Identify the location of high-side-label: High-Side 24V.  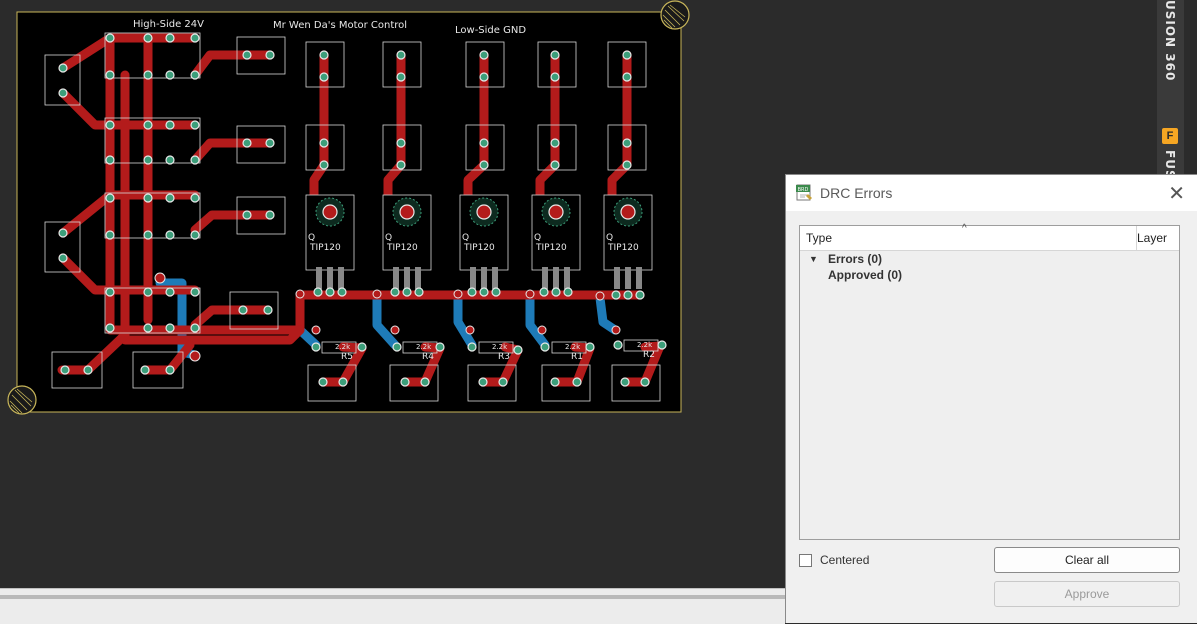
(168, 24).